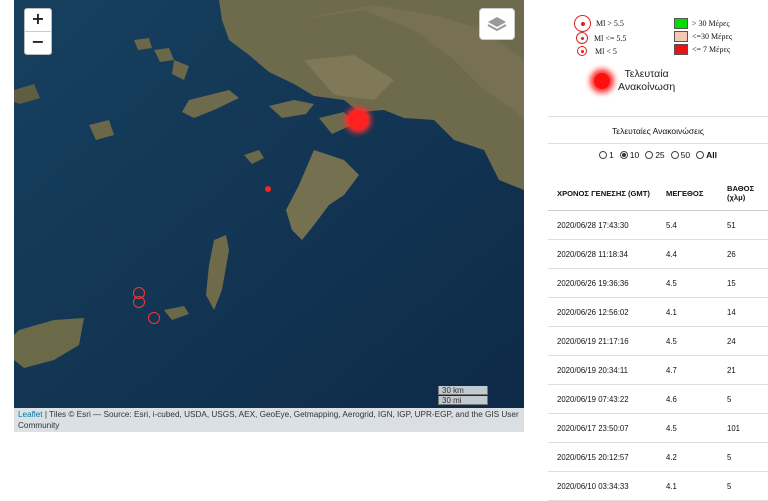 This screenshot has height=501, width=768. What do you see at coordinates (687, 225) in the screenshot?
I see `cell-mag: 5.4` at bounding box center [687, 225].